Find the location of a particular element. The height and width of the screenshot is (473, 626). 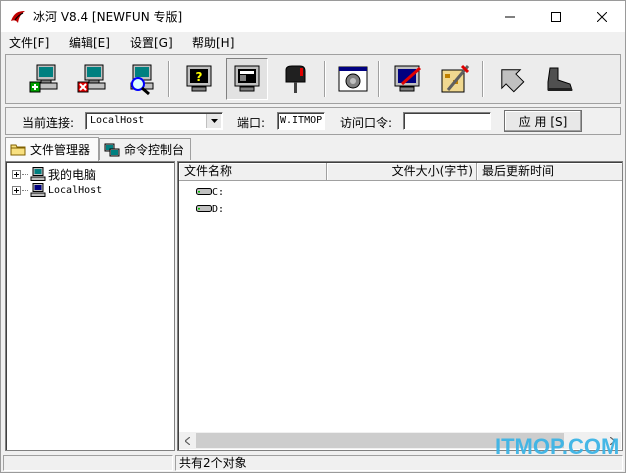

app-logo-icon is located at coordinates (18, 17).